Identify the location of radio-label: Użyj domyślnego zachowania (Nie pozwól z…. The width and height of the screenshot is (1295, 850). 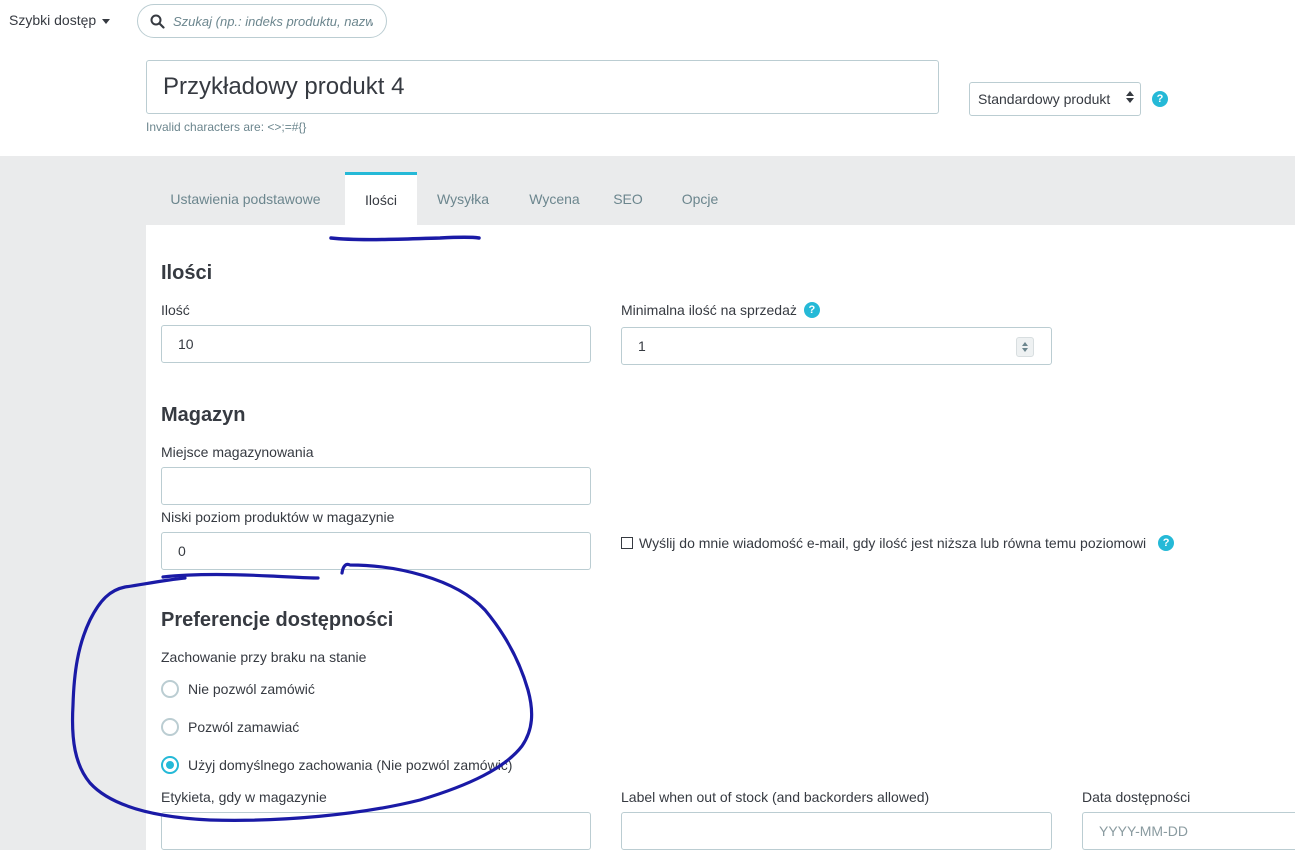
(350, 765).